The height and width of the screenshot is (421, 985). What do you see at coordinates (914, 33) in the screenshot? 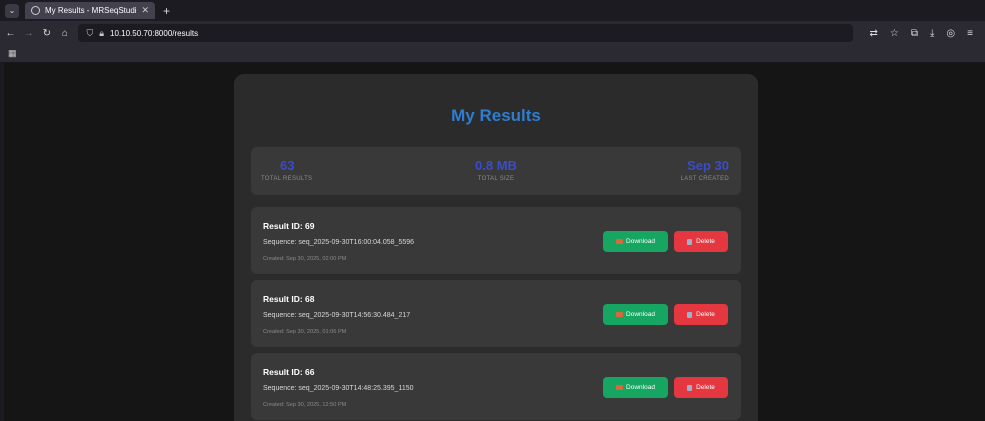
I see `extensions-icon: ⧉` at bounding box center [914, 33].